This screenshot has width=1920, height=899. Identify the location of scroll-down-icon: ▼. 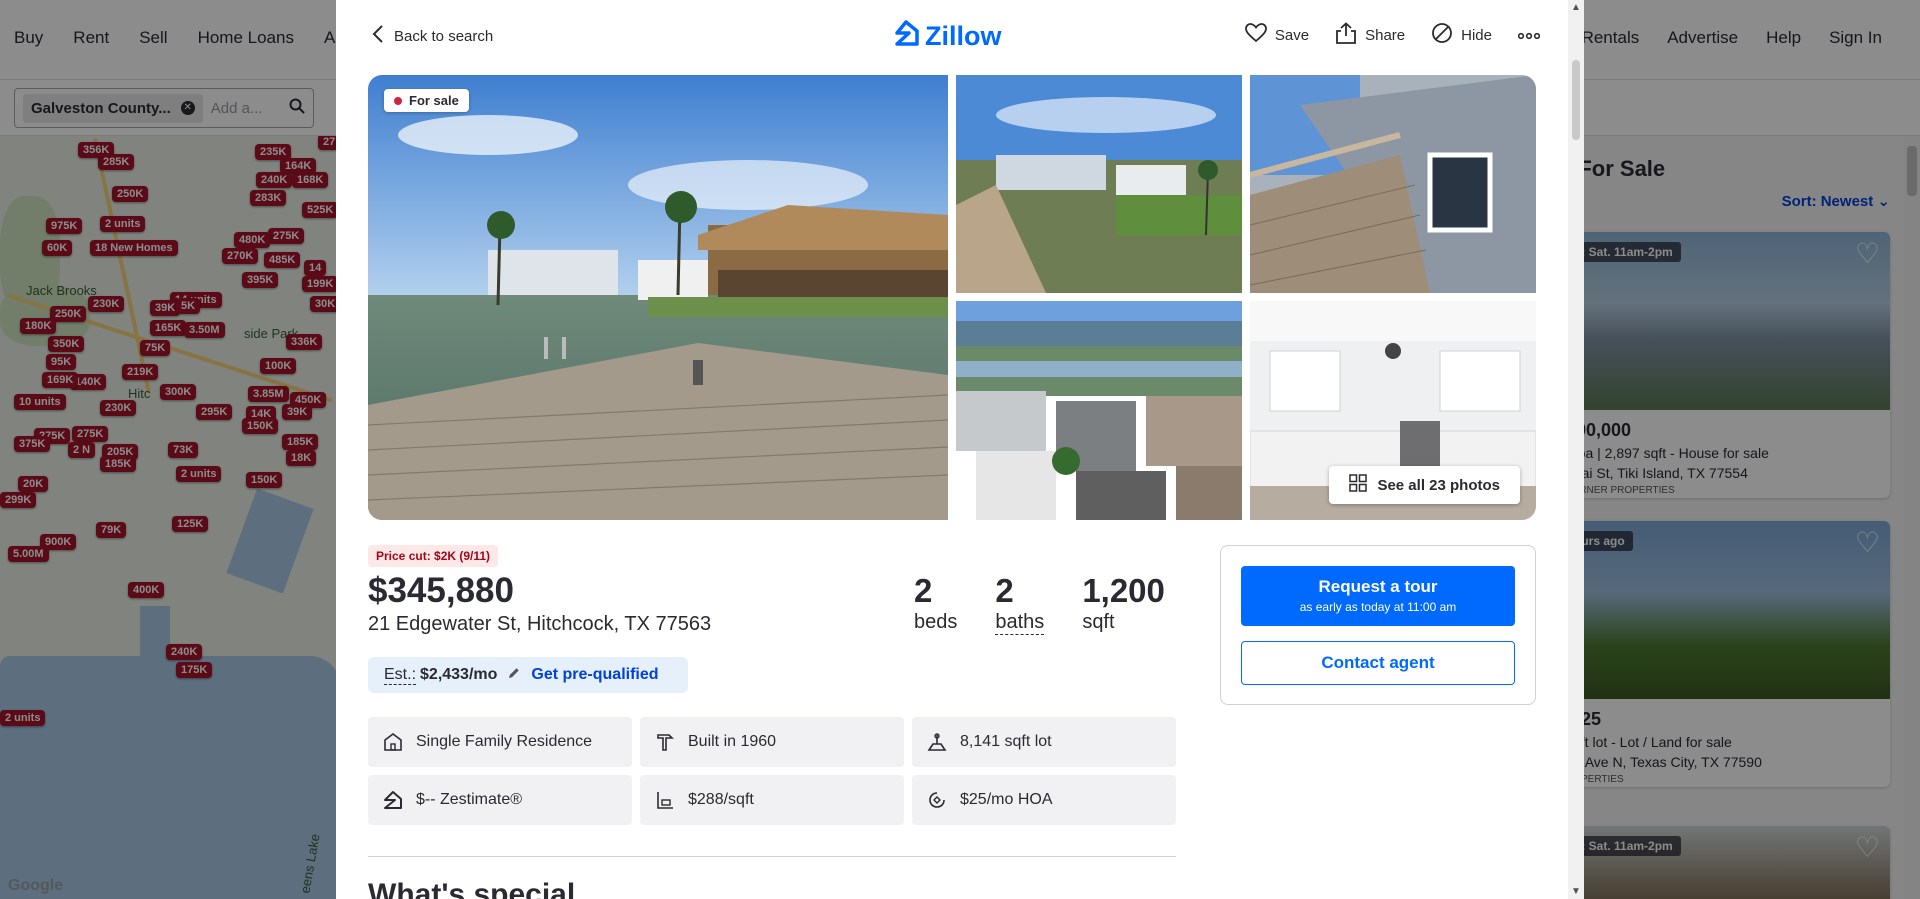
(1576, 891).